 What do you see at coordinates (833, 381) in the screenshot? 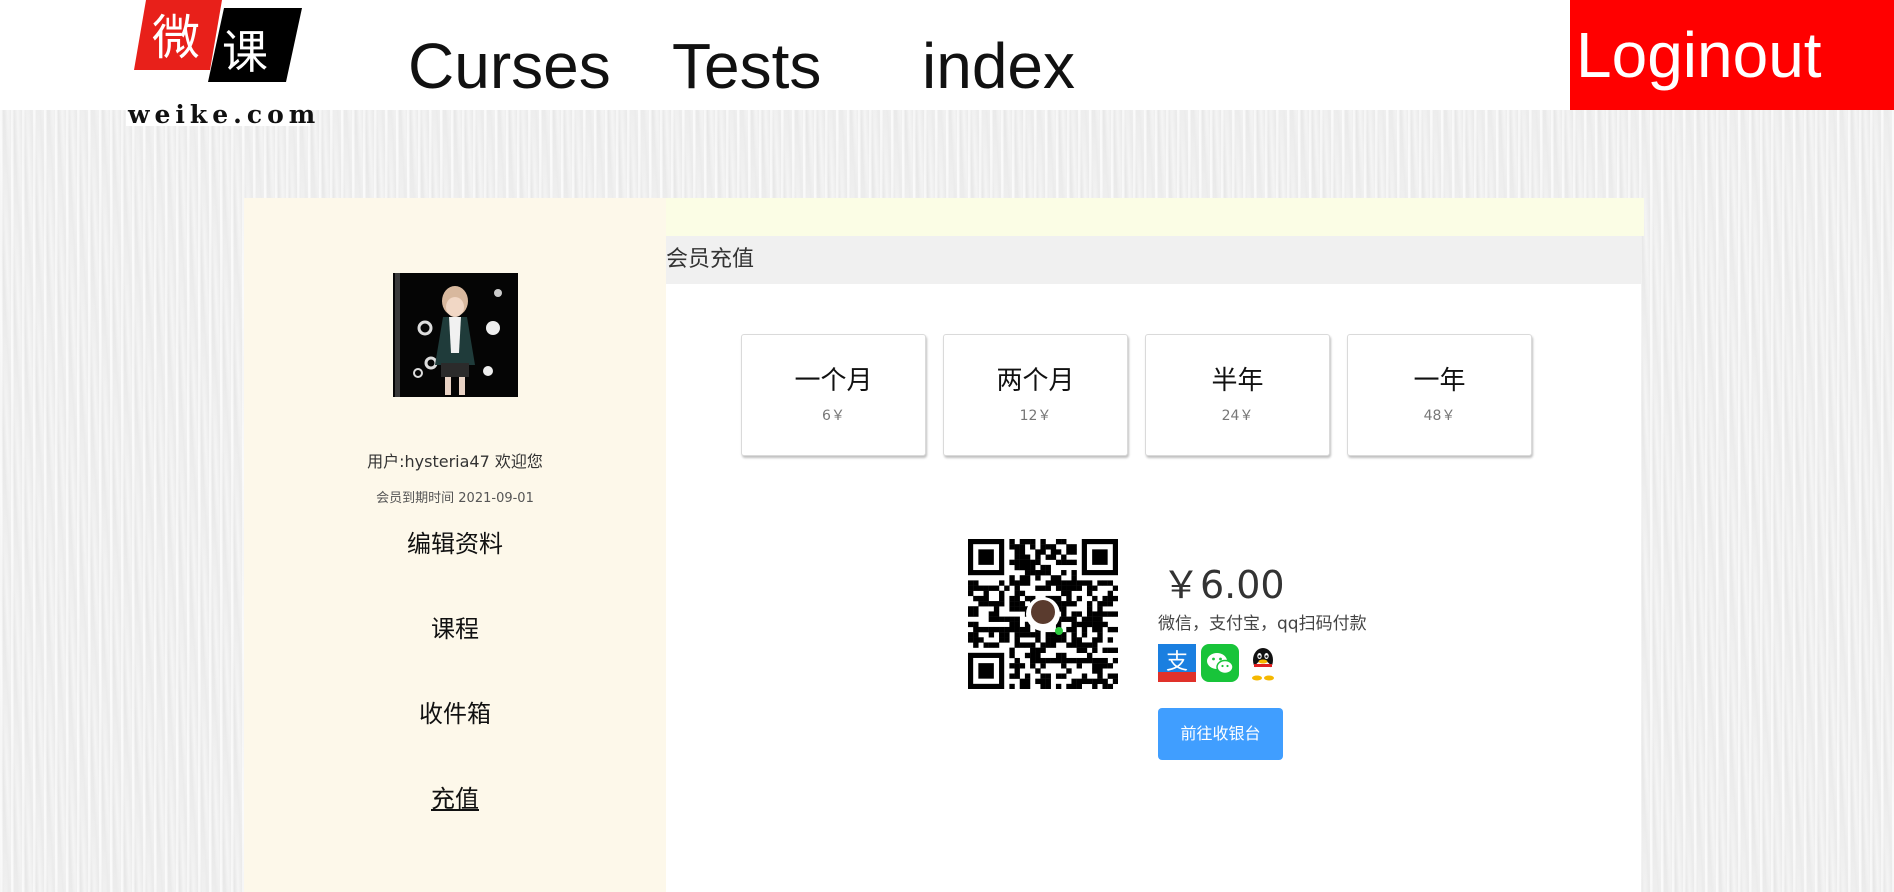
I see `plan-name: 一个月` at bounding box center [833, 381].